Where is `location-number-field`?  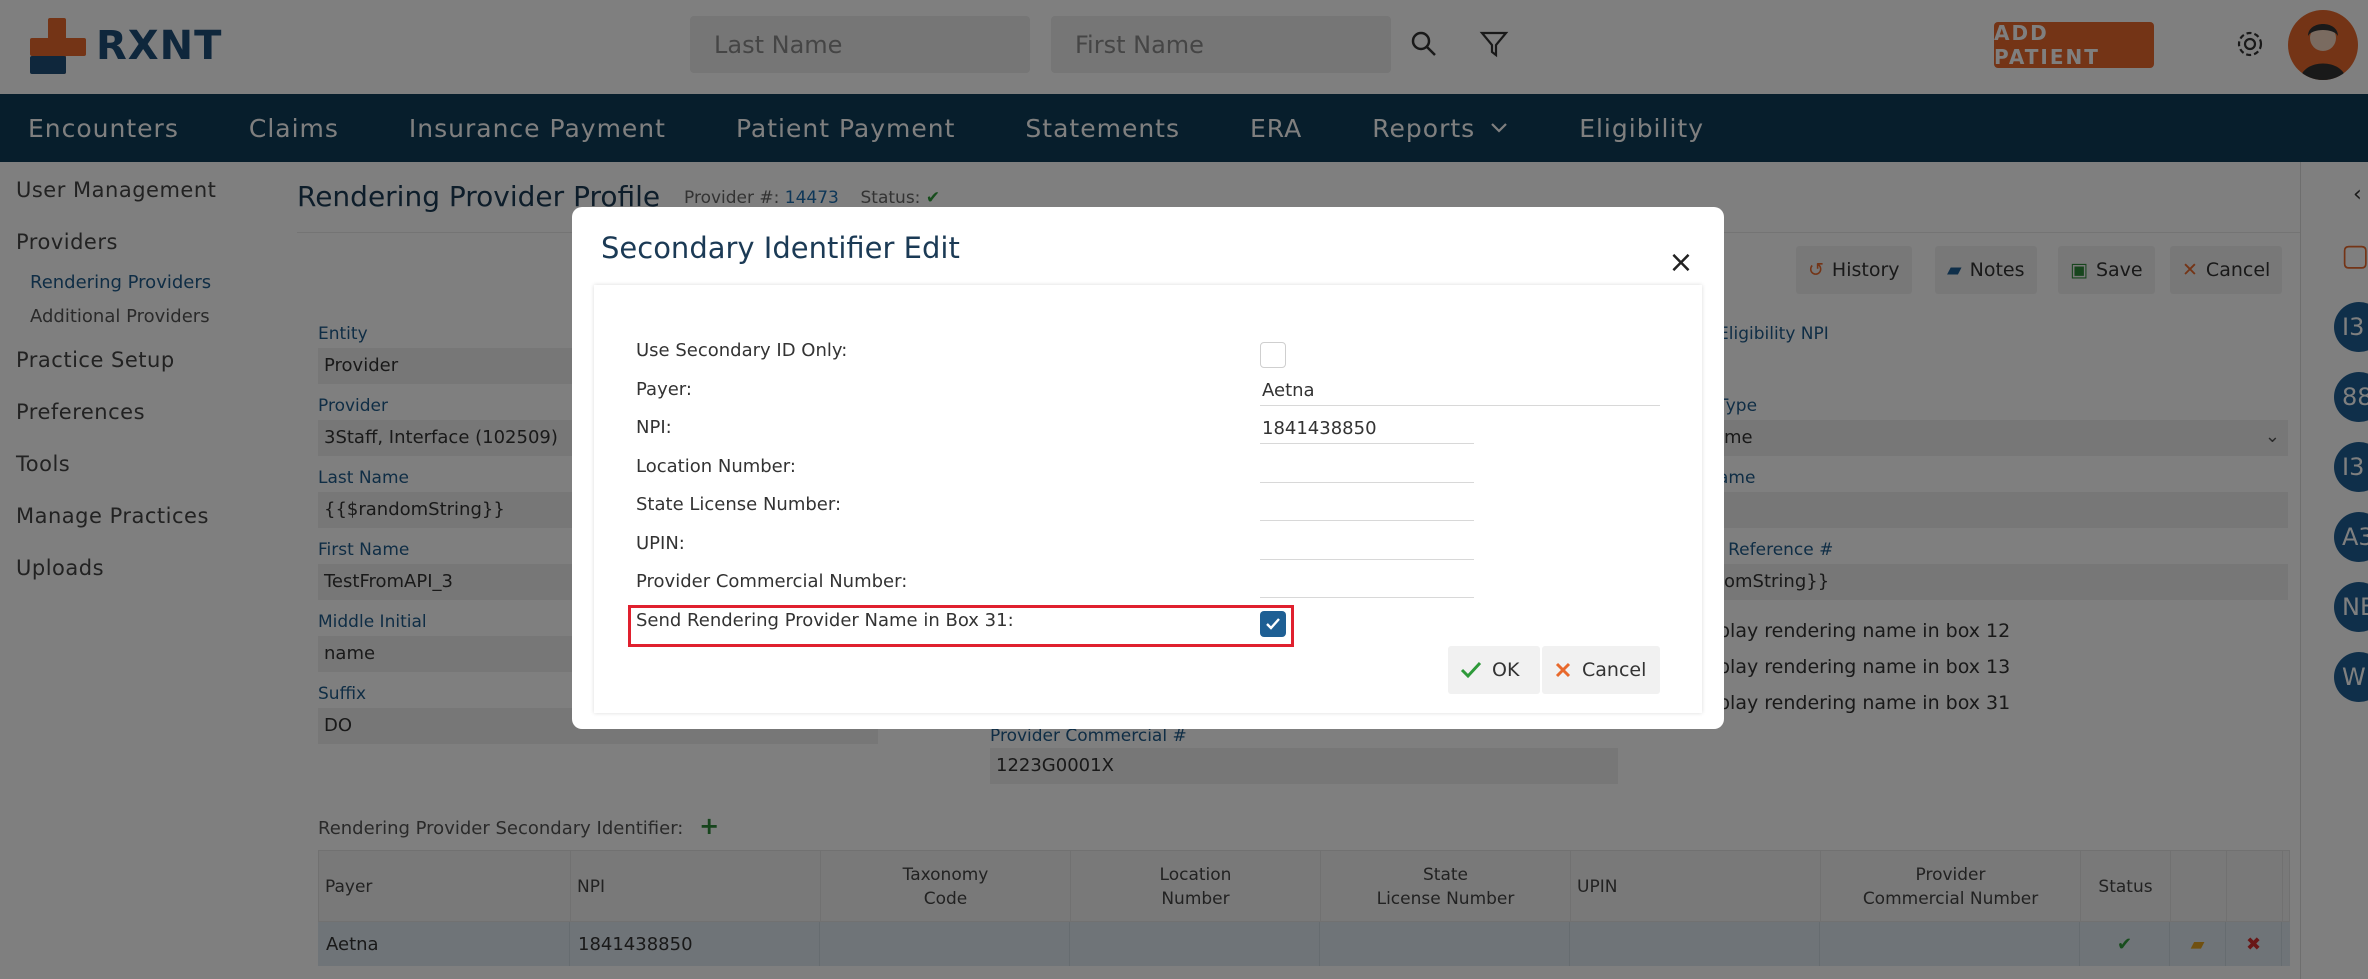
location-number-field is located at coordinates (1367, 467).